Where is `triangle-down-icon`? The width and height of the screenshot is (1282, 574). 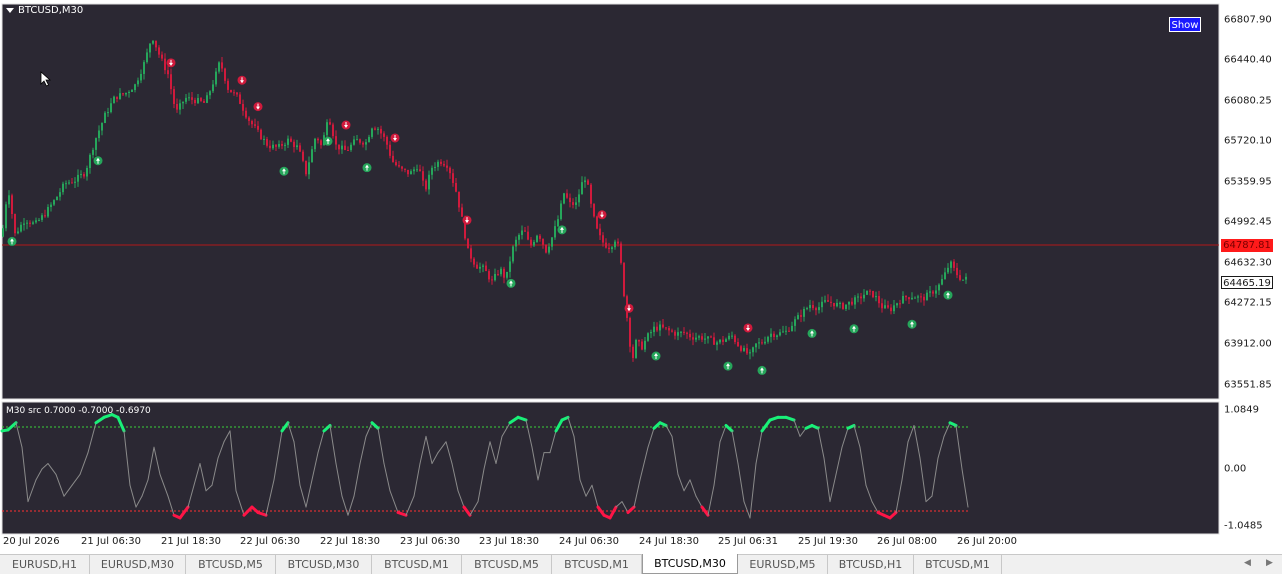
triangle-down-icon is located at coordinates (10, 10).